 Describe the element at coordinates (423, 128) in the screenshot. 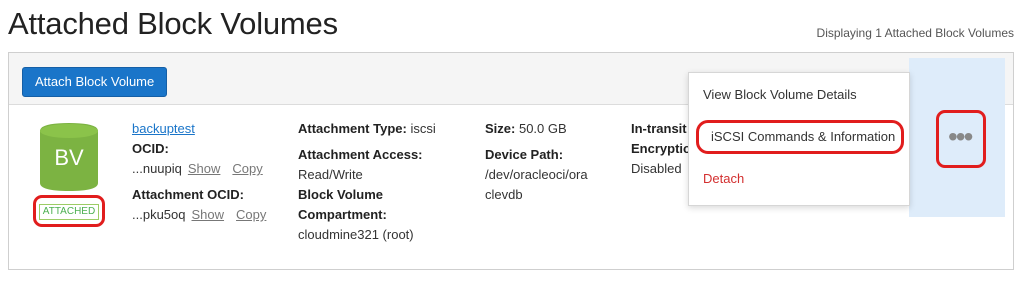

I see `attachment-type-value: iscsi` at that location.